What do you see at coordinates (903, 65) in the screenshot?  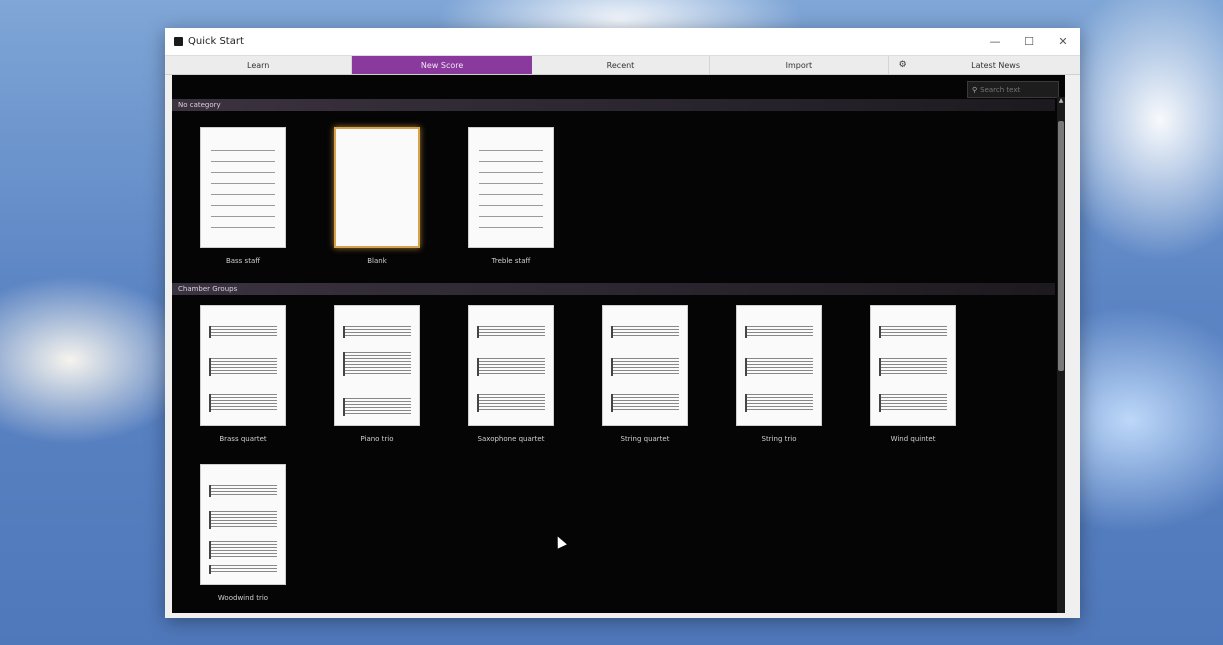 I see `gear-icon: ⚙` at bounding box center [903, 65].